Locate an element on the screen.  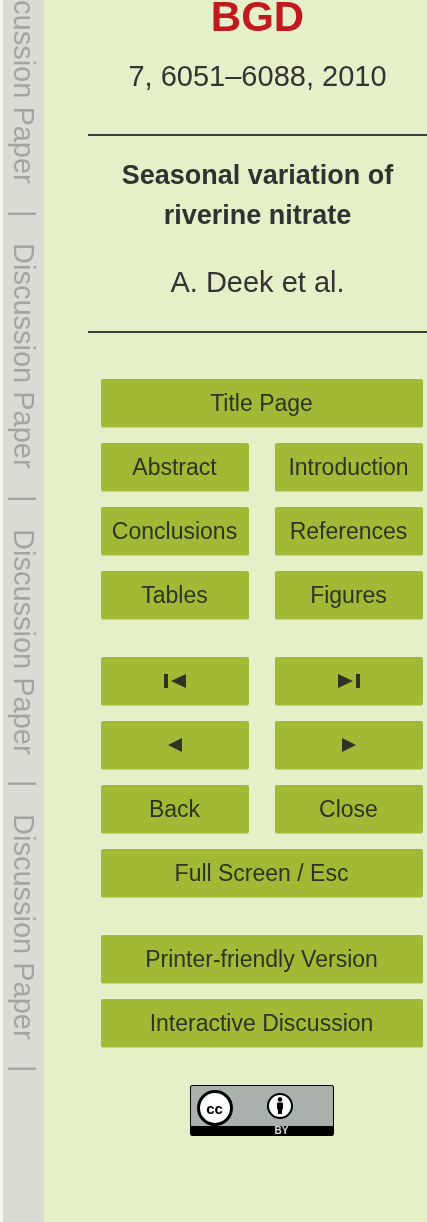
nav-button: Figures is located at coordinates (348, 595).